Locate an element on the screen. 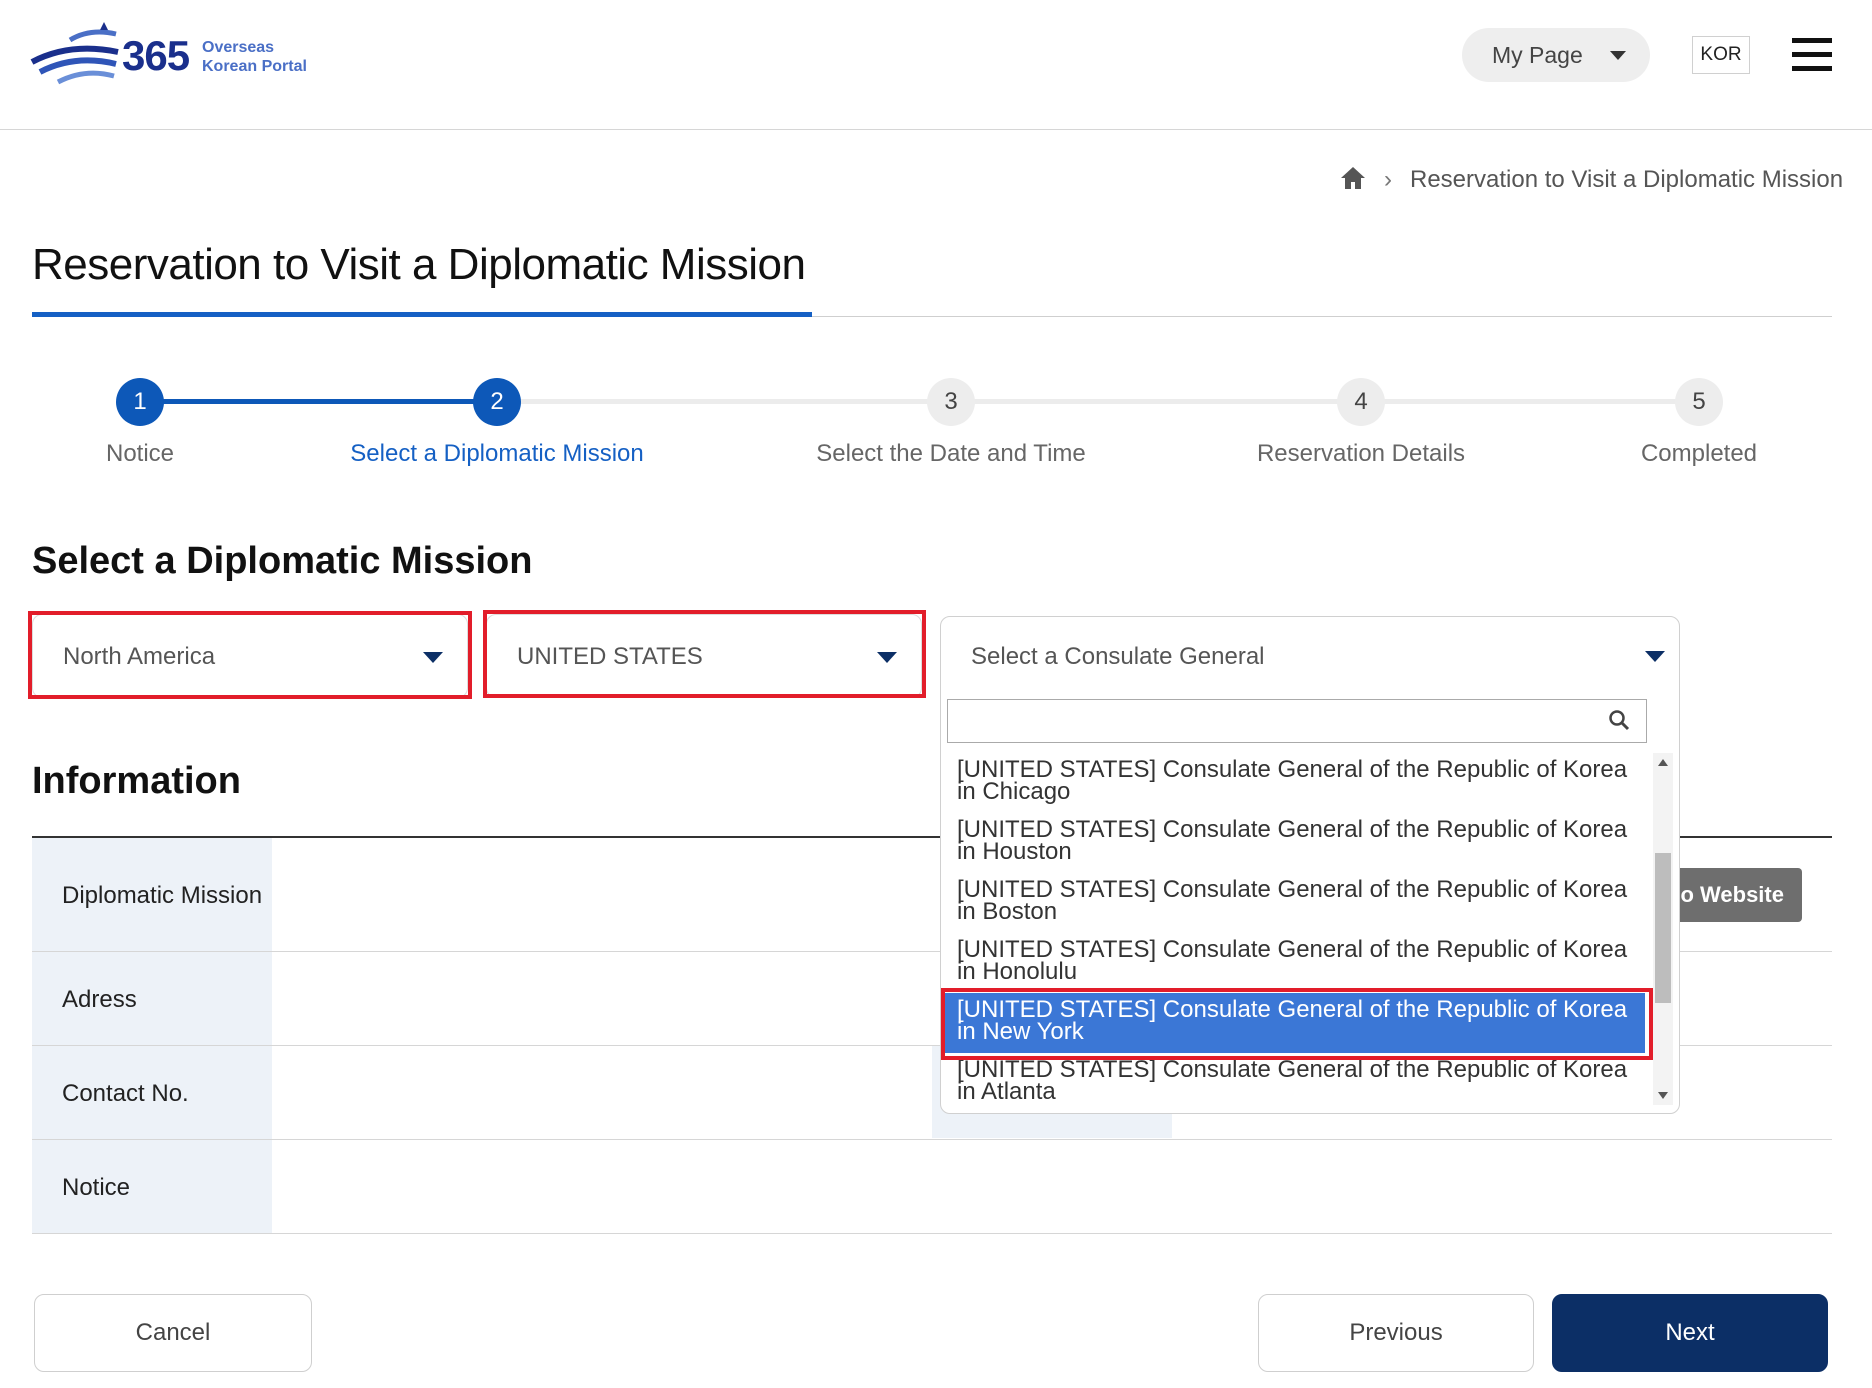 This screenshot has width=1872, height=1388. scroll-up-arrow-icon is located at coordinates (1663, 762).